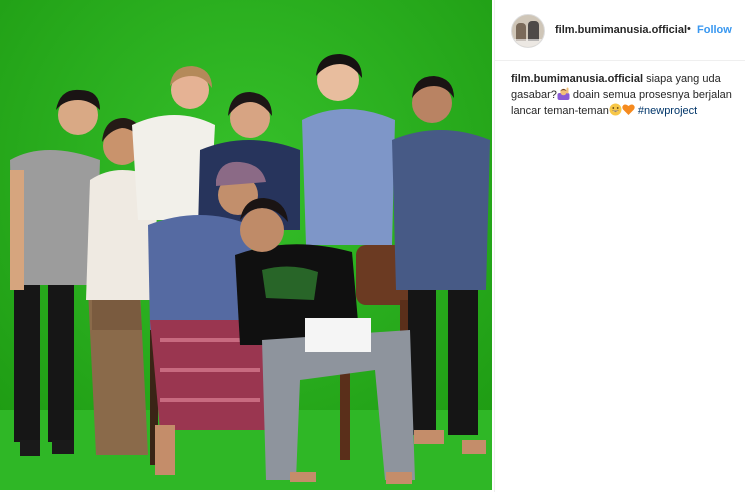 The image size is (745, 492). I want to click on follow-button: Follow, so click(714, 30).